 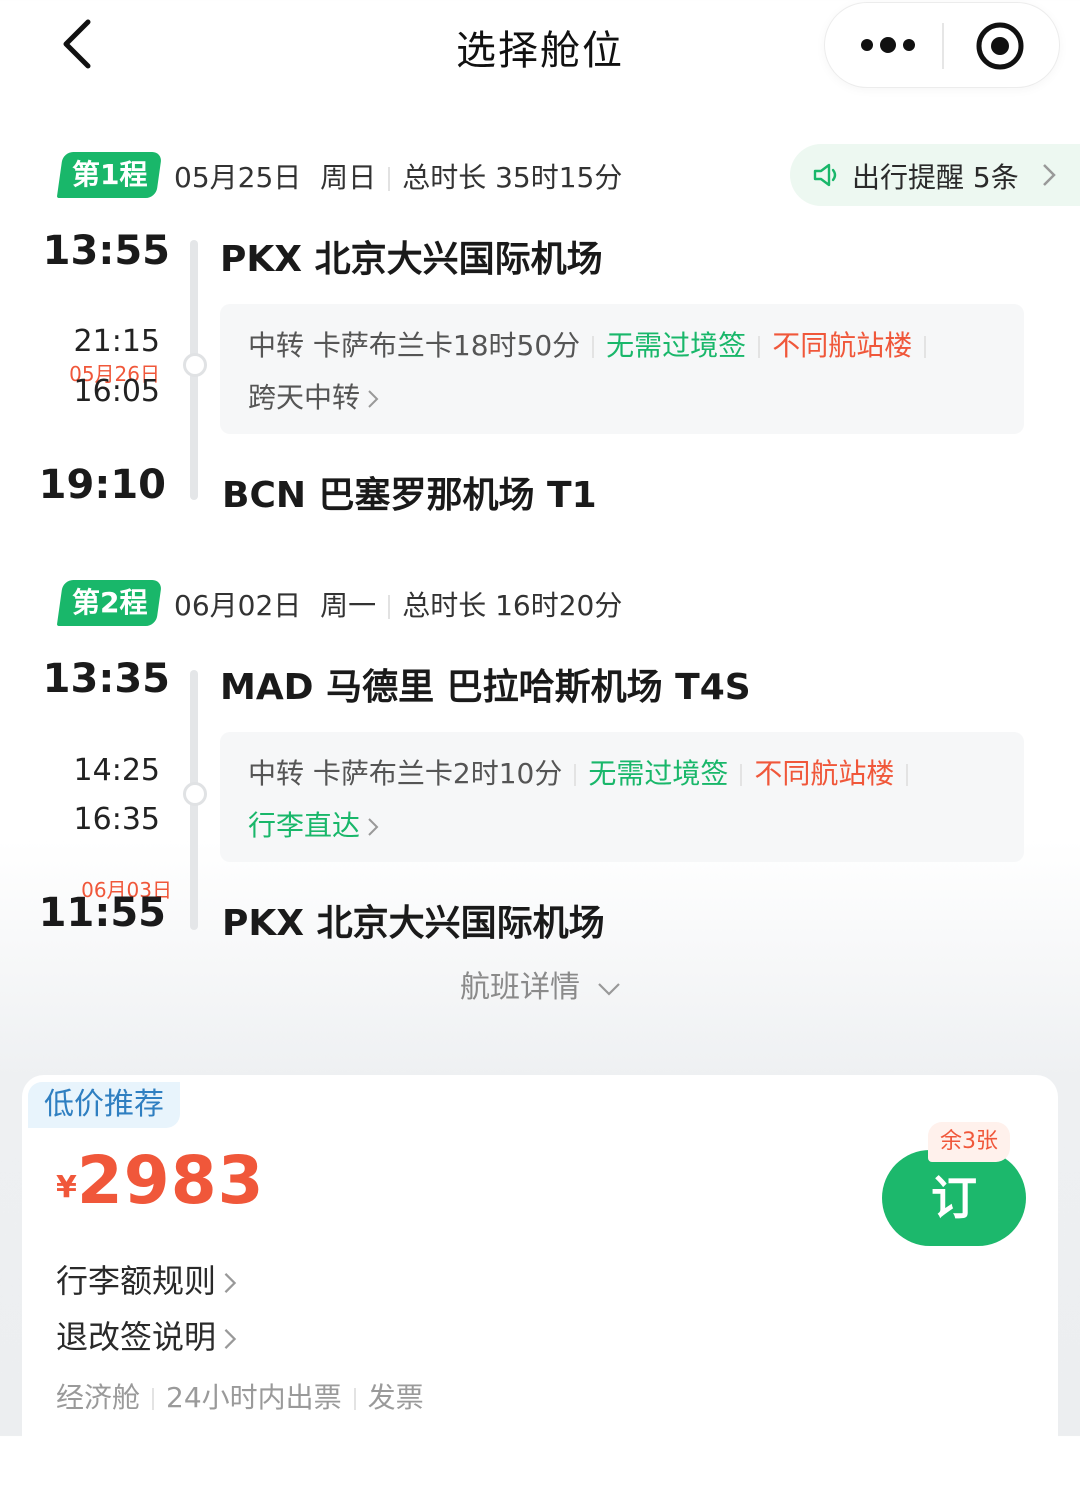 What do you see at coordinates (136, 1281) in the screenshot?
I see `baggage-rule-label: 行李额规则` at bounding box center [136, 1281].